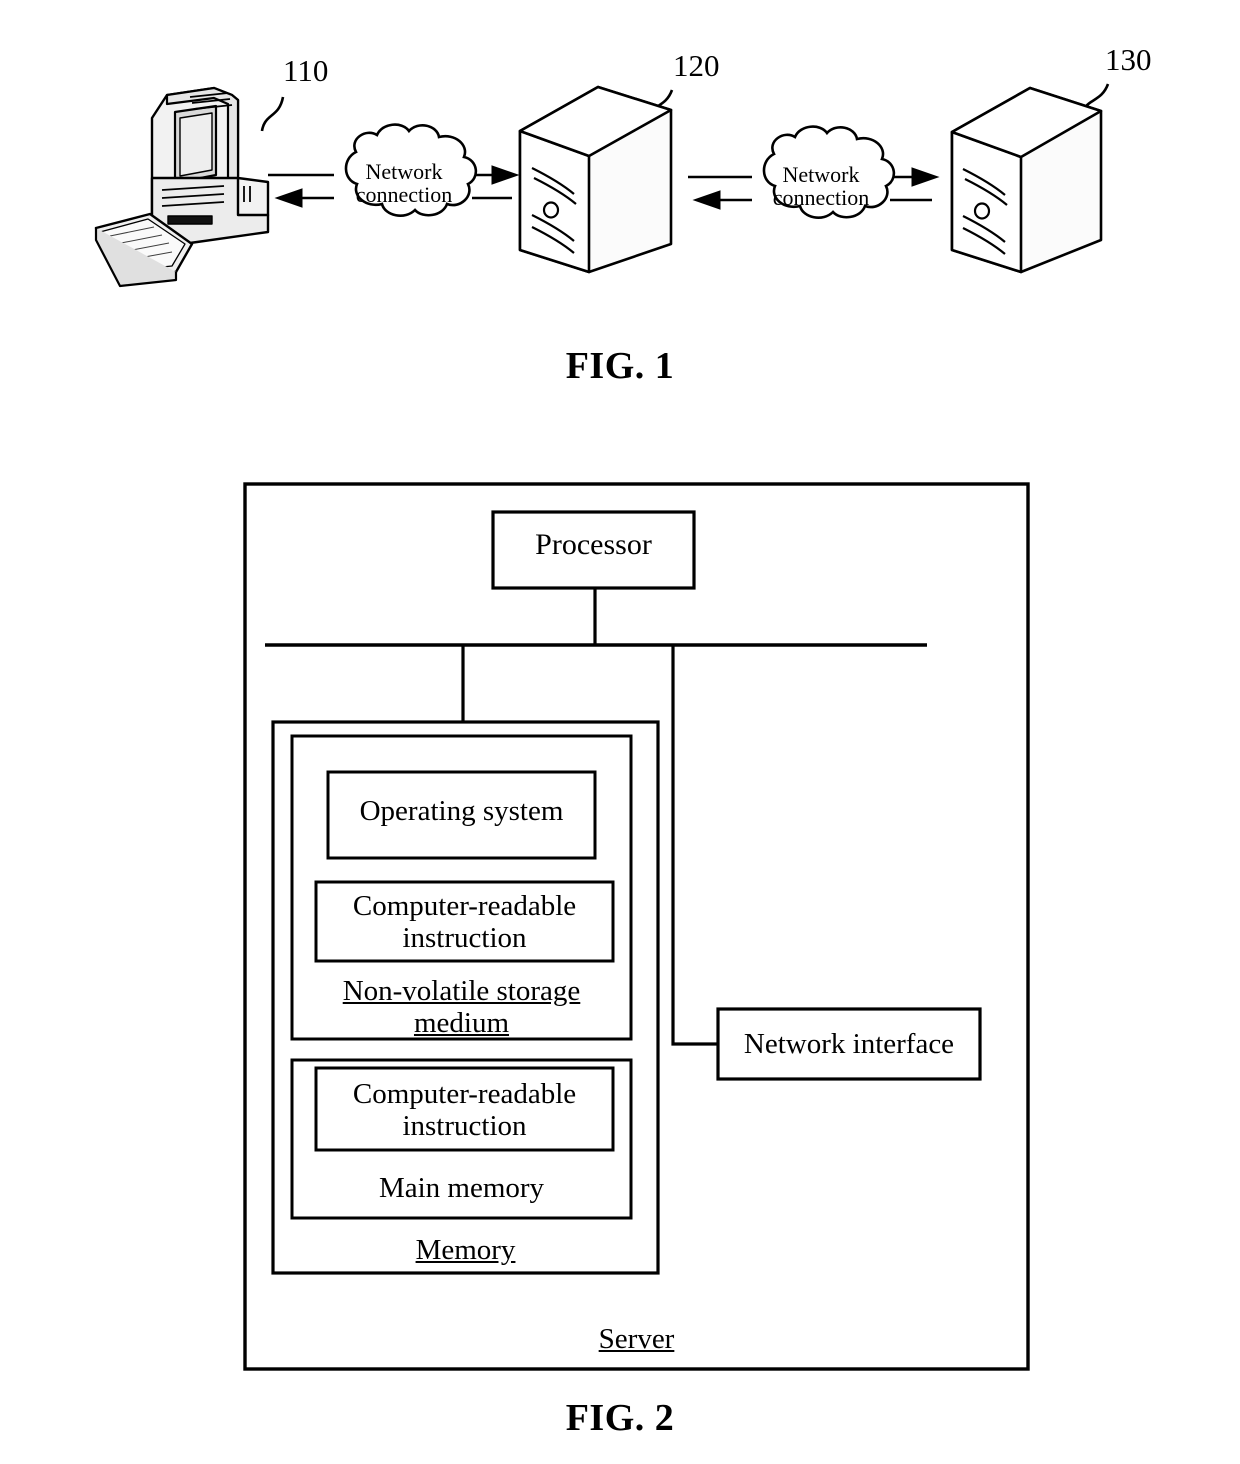  I want to click on computer-readable-instruction-nvs-label: Computer-readable instruction, so click(464, 922).